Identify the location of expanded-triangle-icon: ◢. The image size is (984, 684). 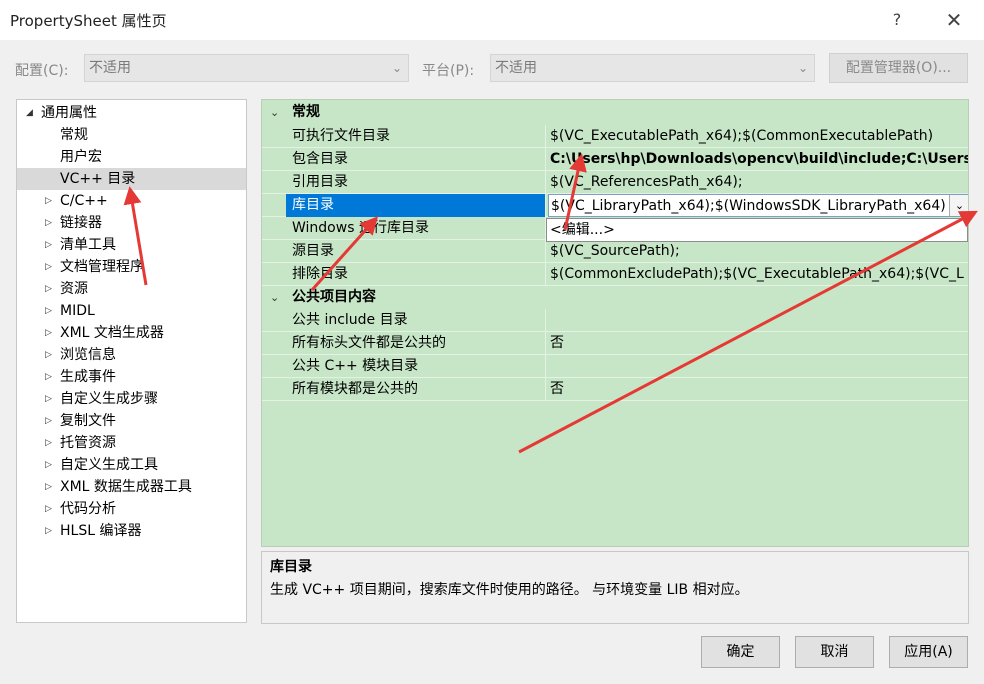
(29, 113).